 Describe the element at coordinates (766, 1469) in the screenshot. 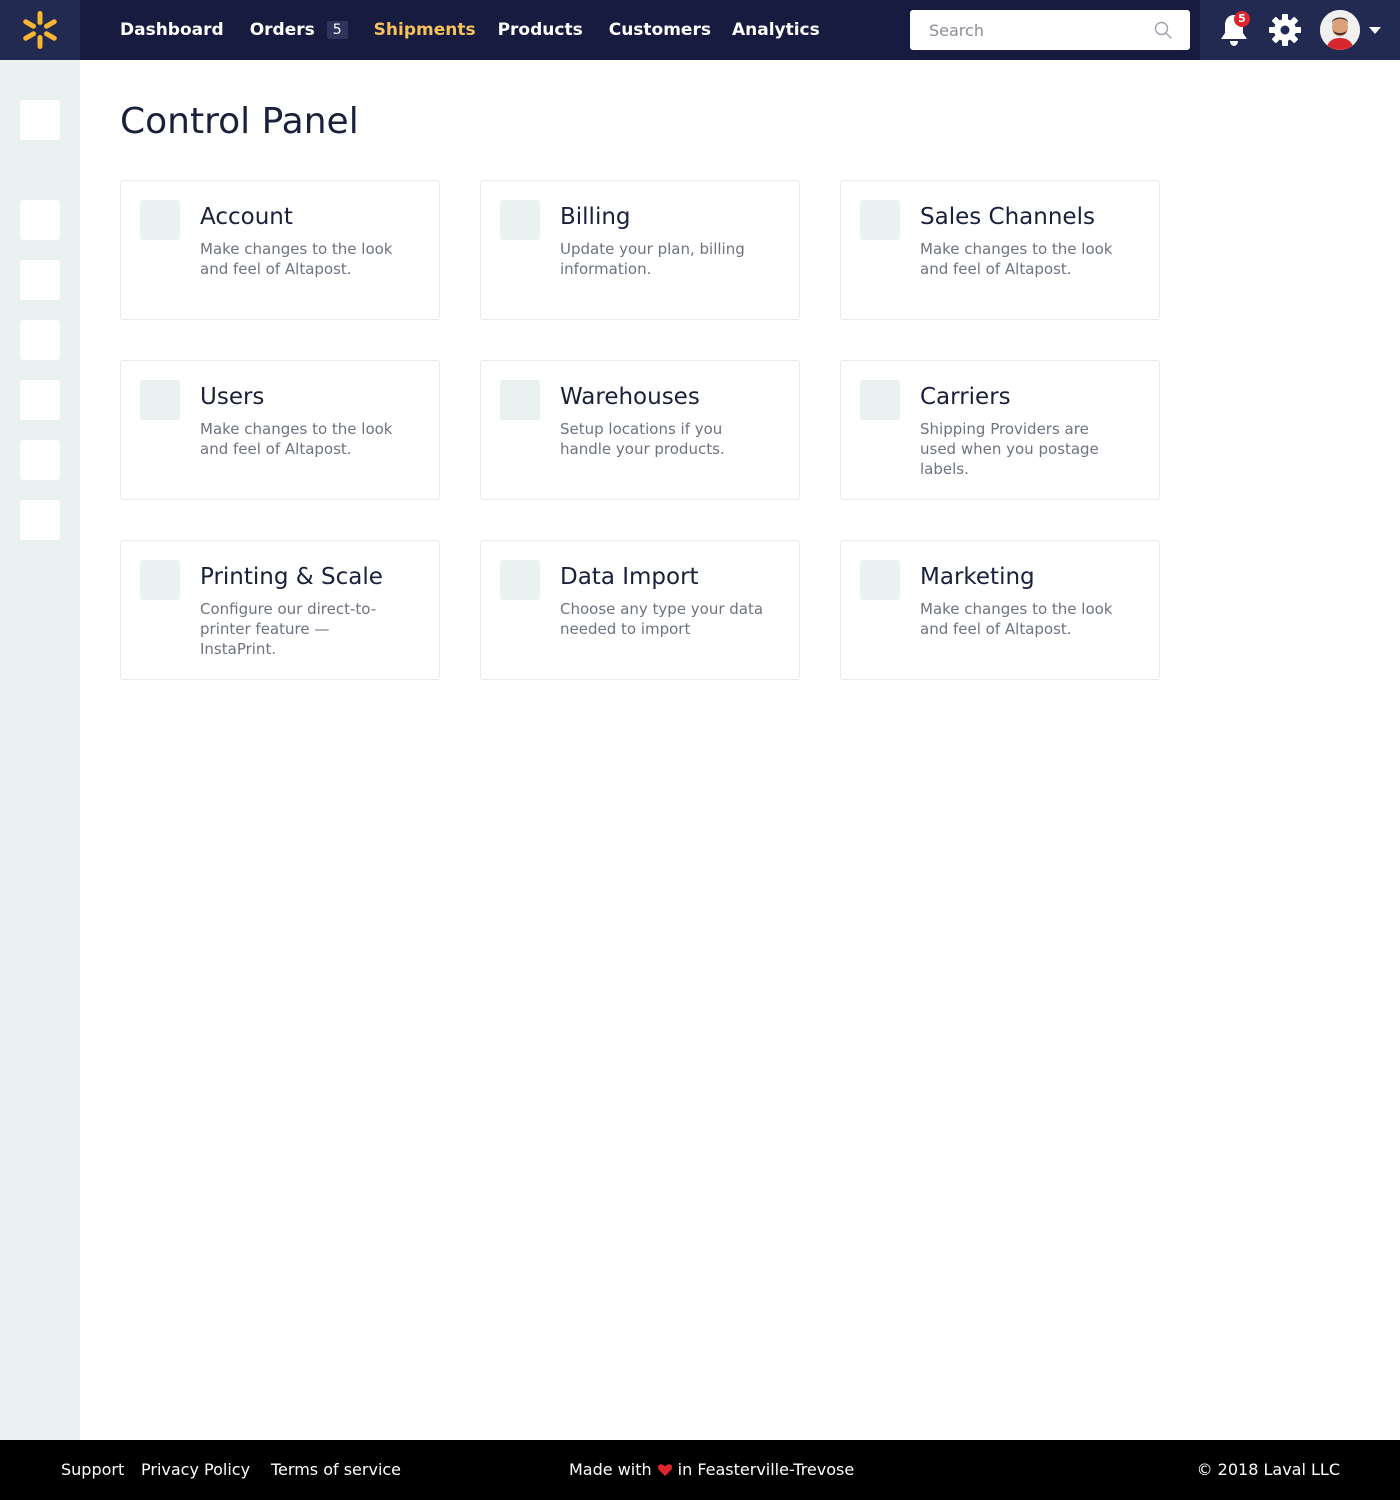

I see `made-suffix: in Feasterville-Trevose` at that location.